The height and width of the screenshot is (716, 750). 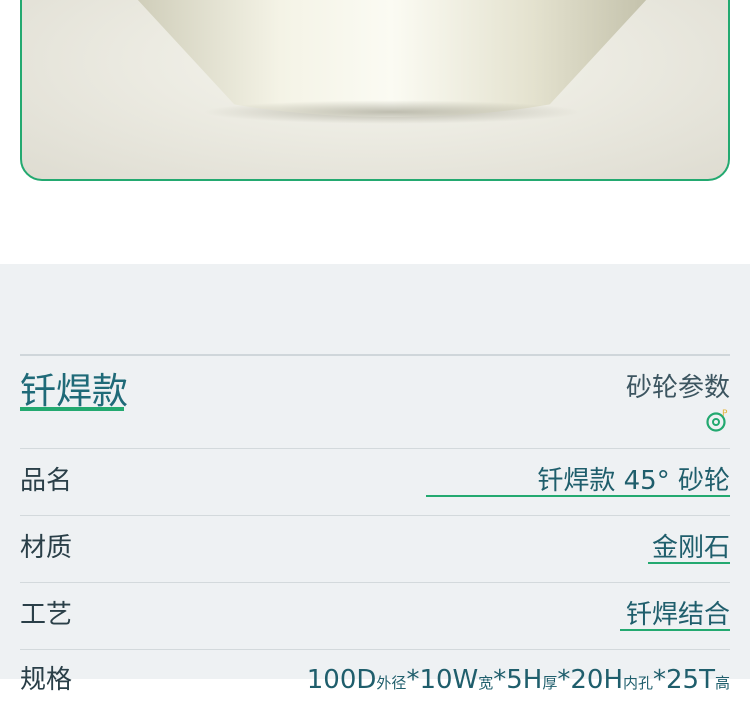 I want to click on spec-size-part: *25T, so click(x=684, y=680).